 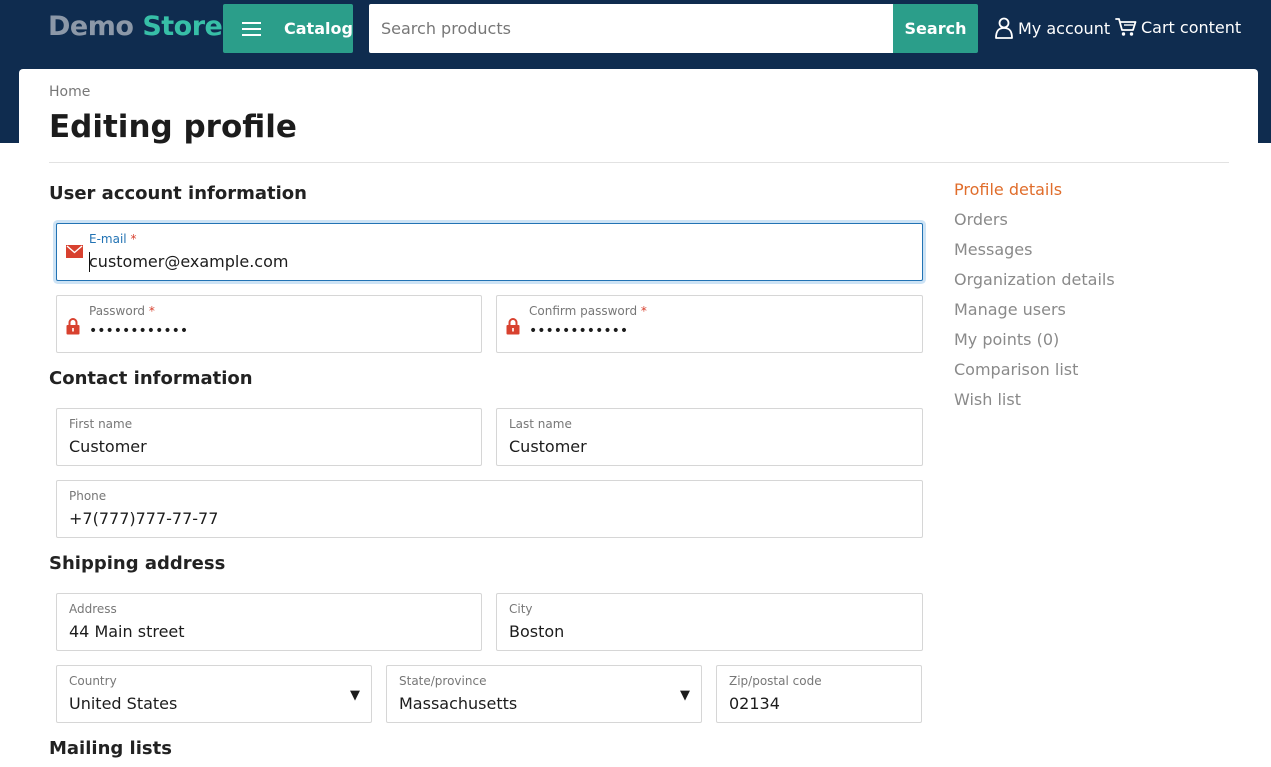 I want to click on address-value: 44 Main street, so click(x=127, y=631).